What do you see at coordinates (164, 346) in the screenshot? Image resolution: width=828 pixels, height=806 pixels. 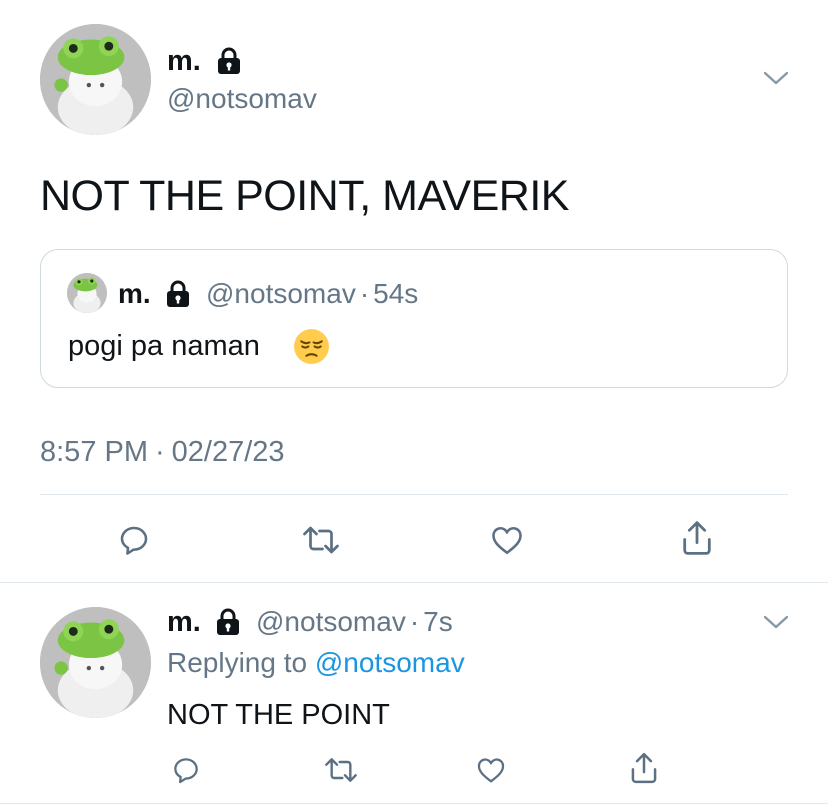 I see `quoted-text: pogi pa naman` at bounding box center [164, 346].